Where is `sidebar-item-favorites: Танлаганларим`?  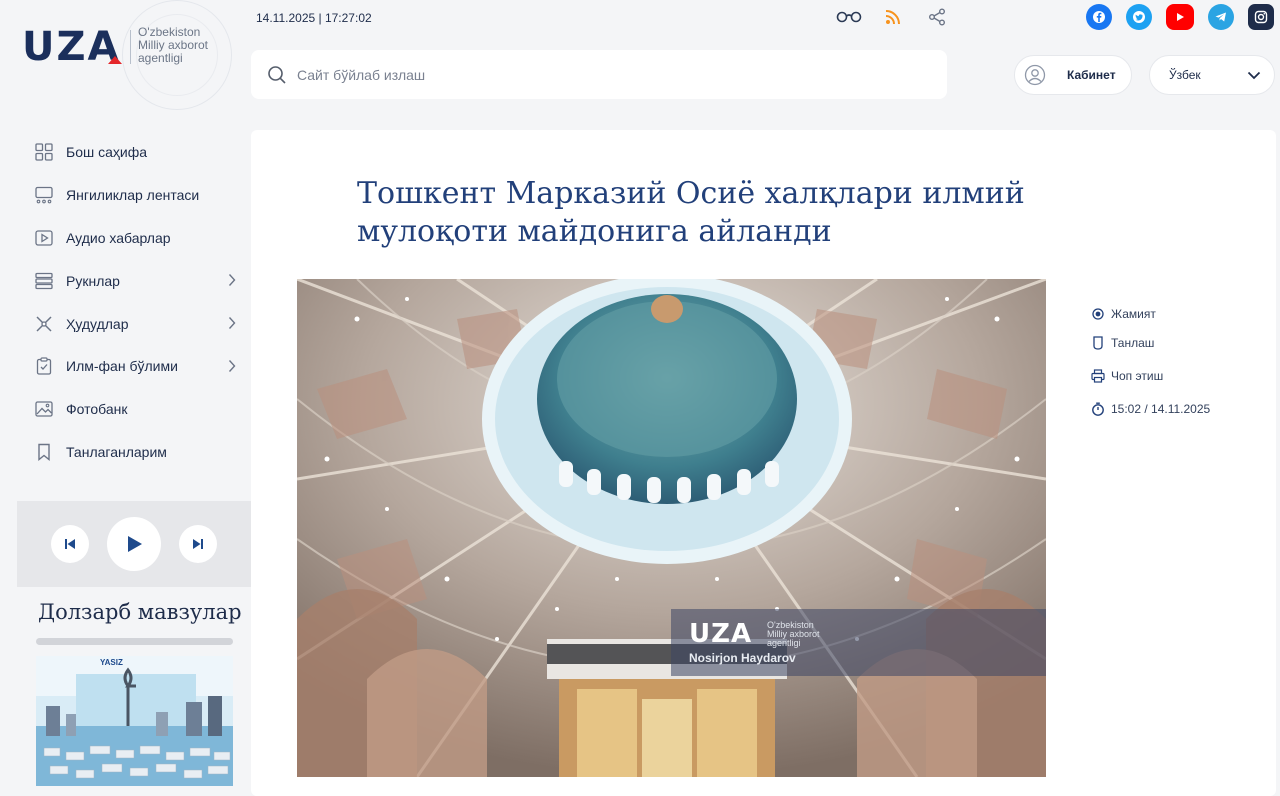 sidebar-item-favorites: Танлаганларим is located at coordinates (142, 452).